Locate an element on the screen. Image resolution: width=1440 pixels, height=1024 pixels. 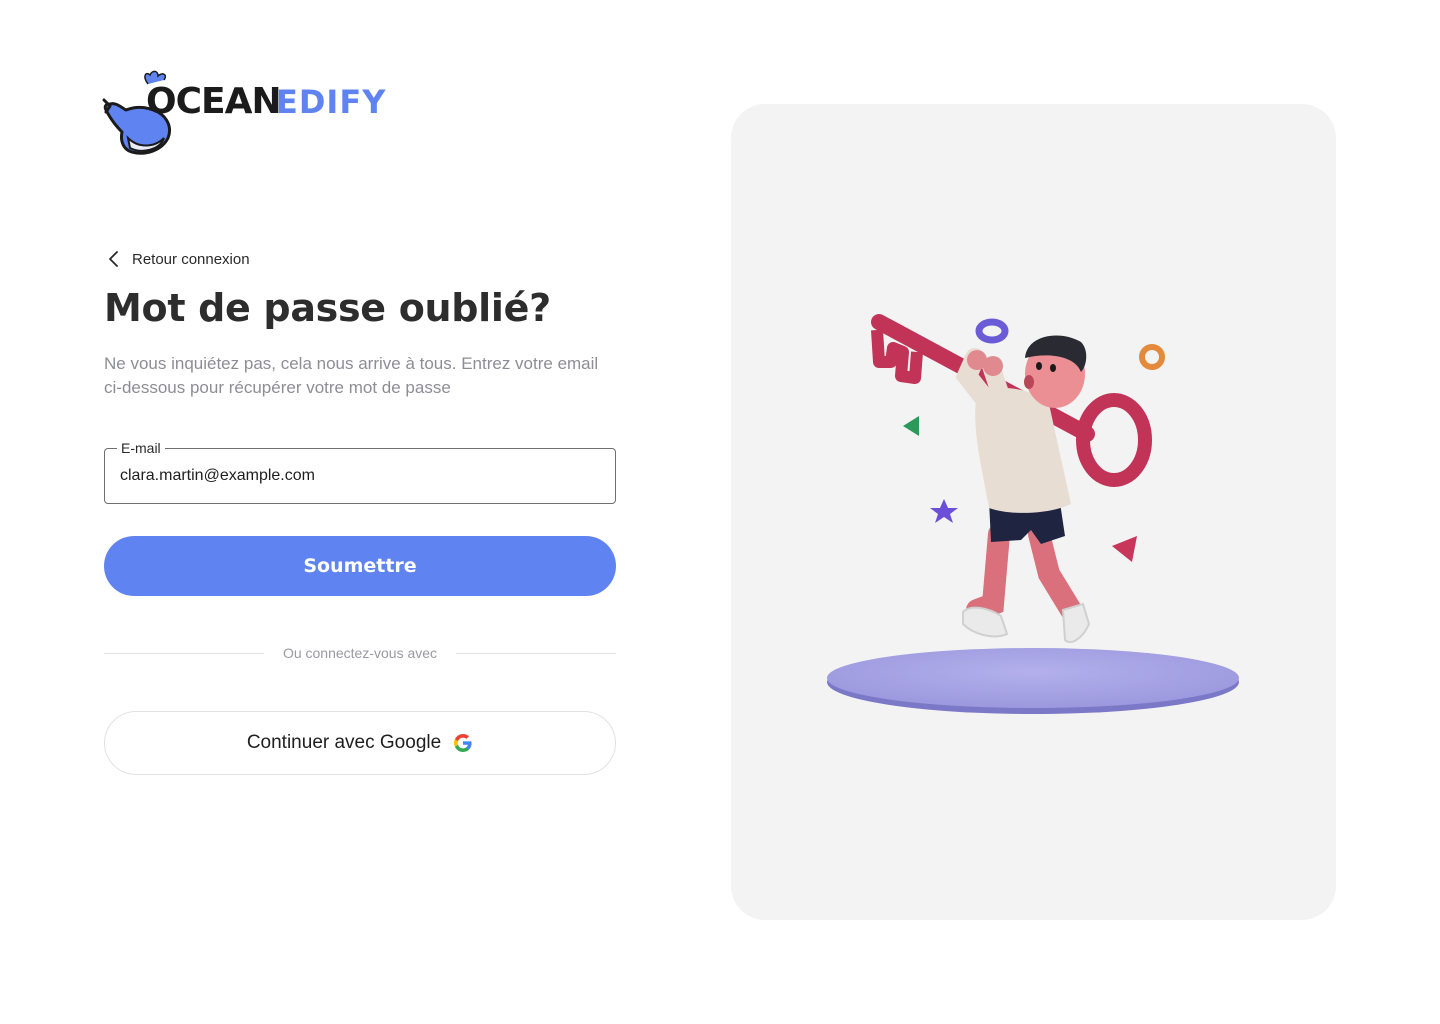
google-icon is located at coordinates (463, 743).